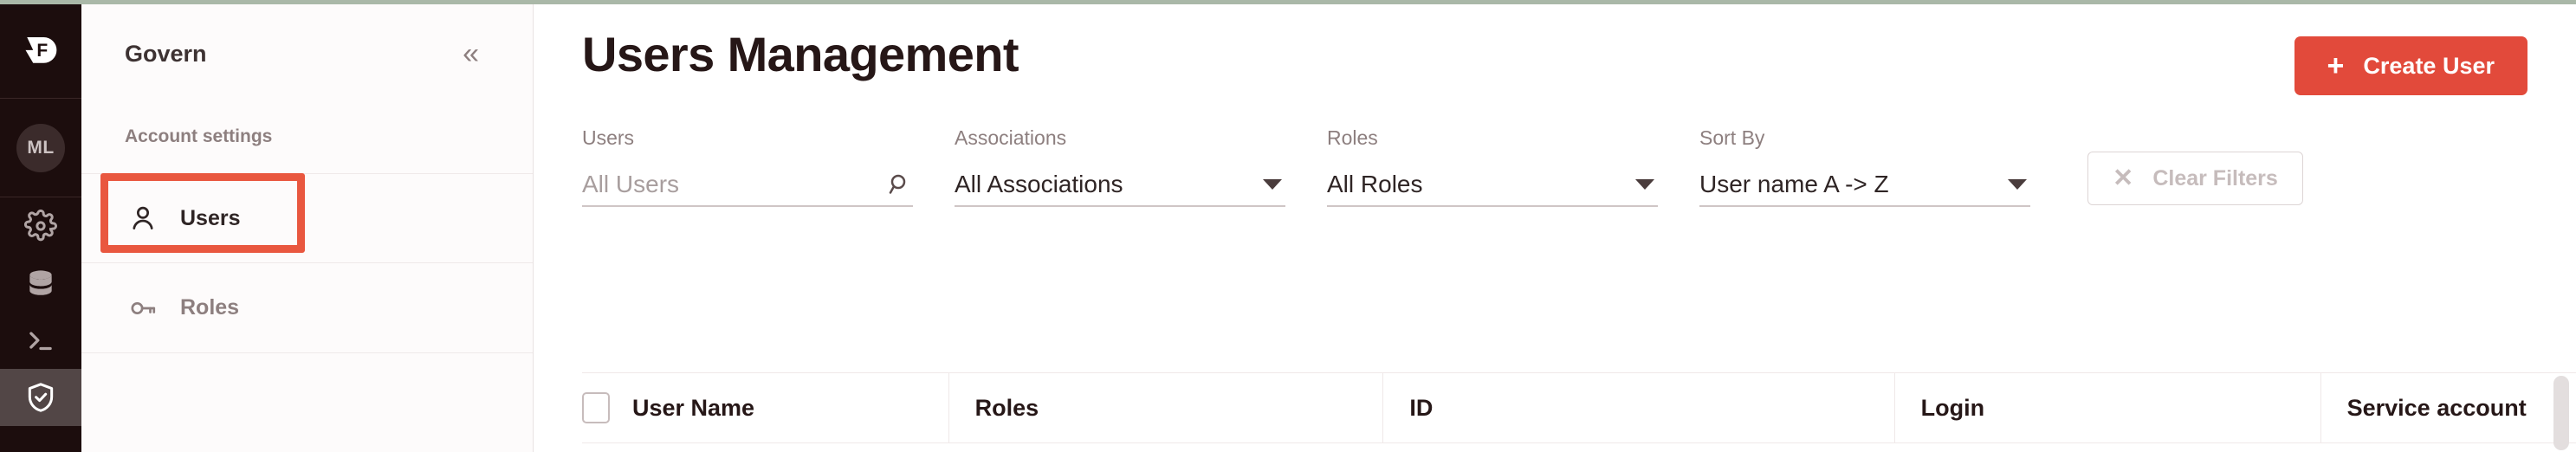 This screenshot has height=452, width=2576. I want to click on select-all-checkbox, so click(596, 407).